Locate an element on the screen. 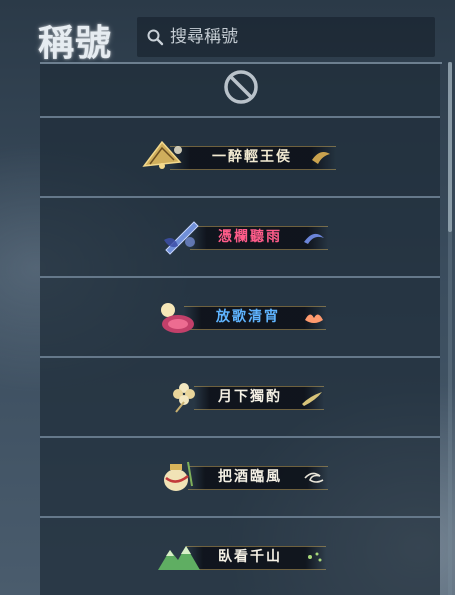  lantern-icon is located at coordinates (177, 318).